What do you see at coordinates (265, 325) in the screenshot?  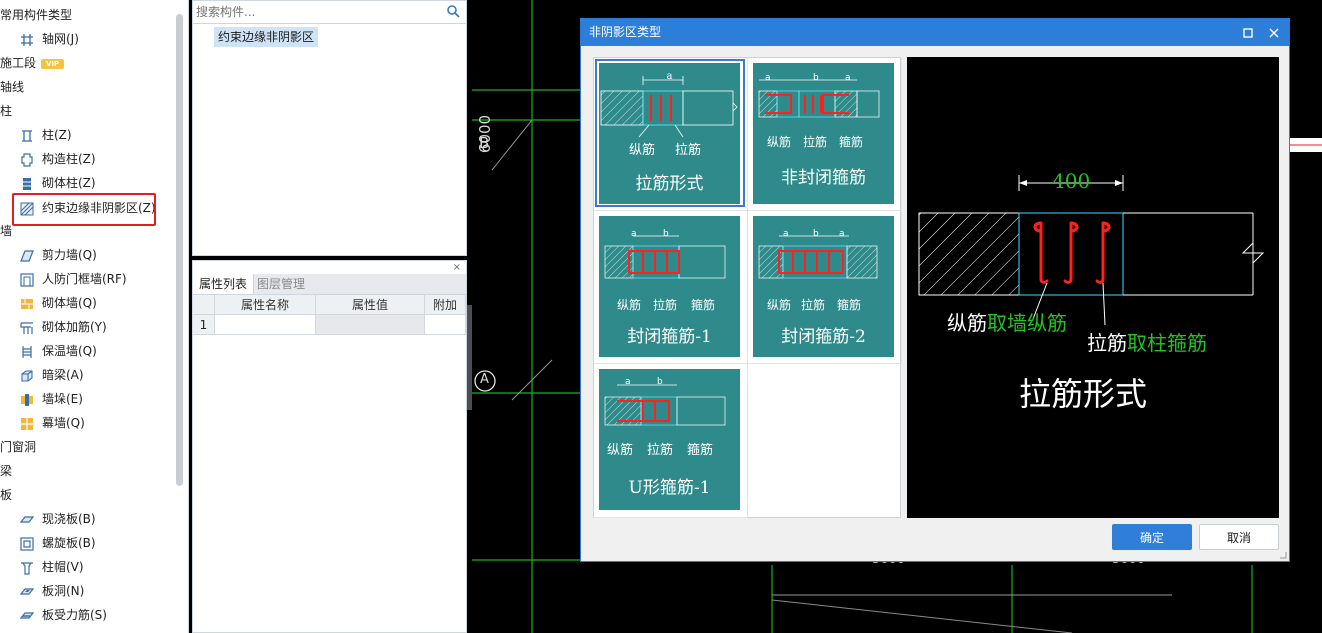 I see `property-name-cell` at bounding box center [265, 325].